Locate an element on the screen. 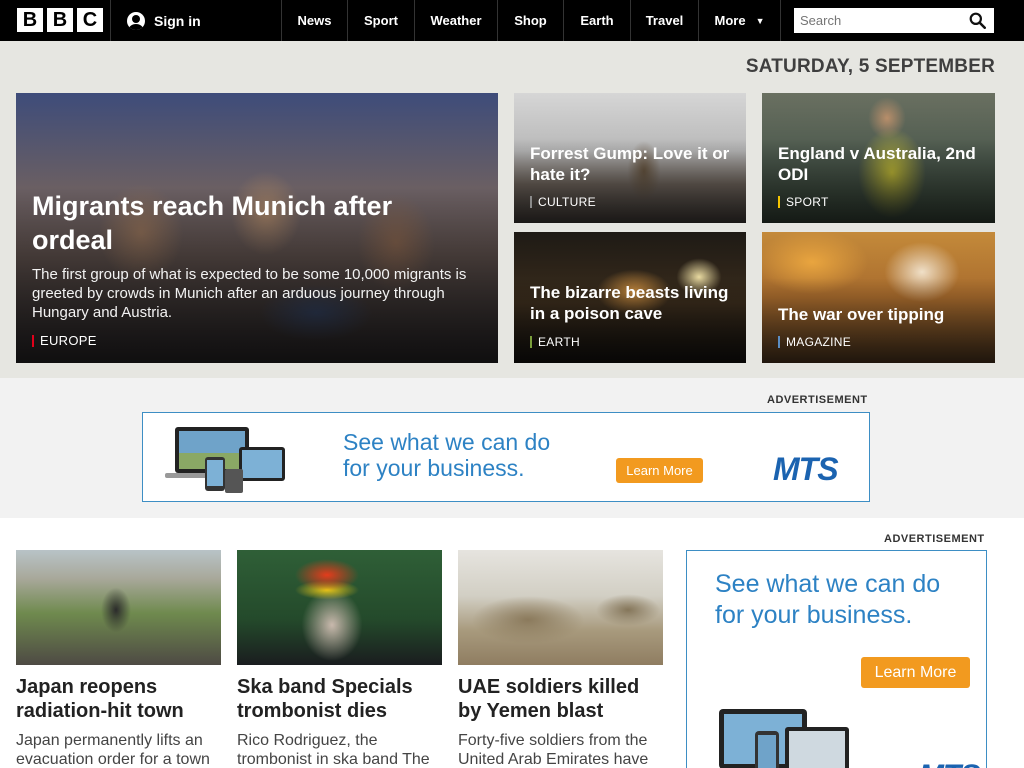 This screenshot has height=768, width=1024. nav-label: Travel is located at coordinates (664, 20).